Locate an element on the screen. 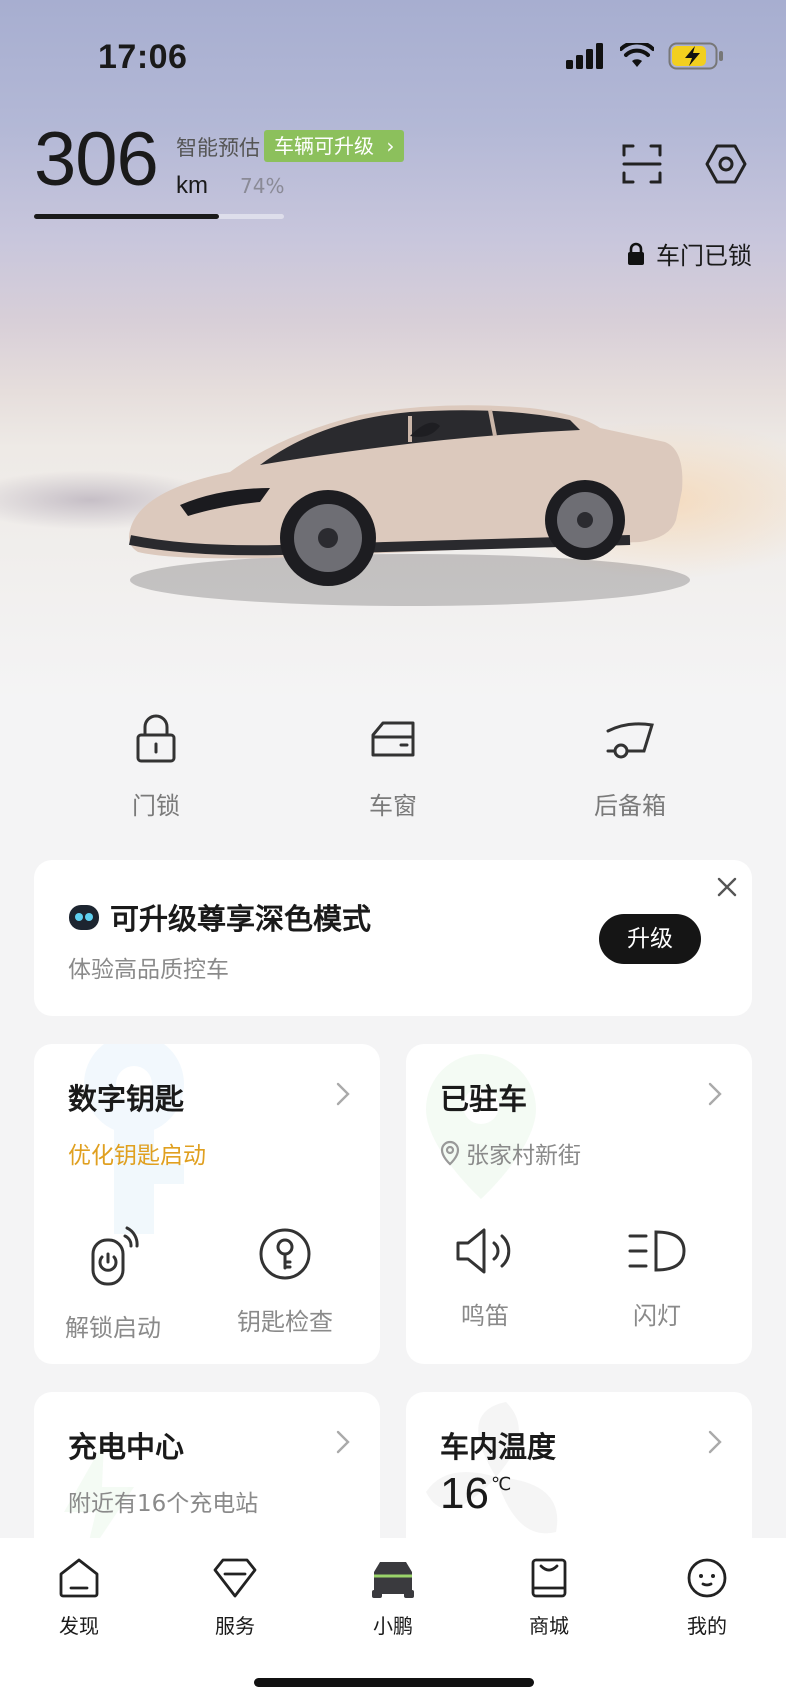 Image resolution: width=786 pixels, height=1704 pixels. unlock-start-action: 解锁启动 is located at coordinates (113, 1284).